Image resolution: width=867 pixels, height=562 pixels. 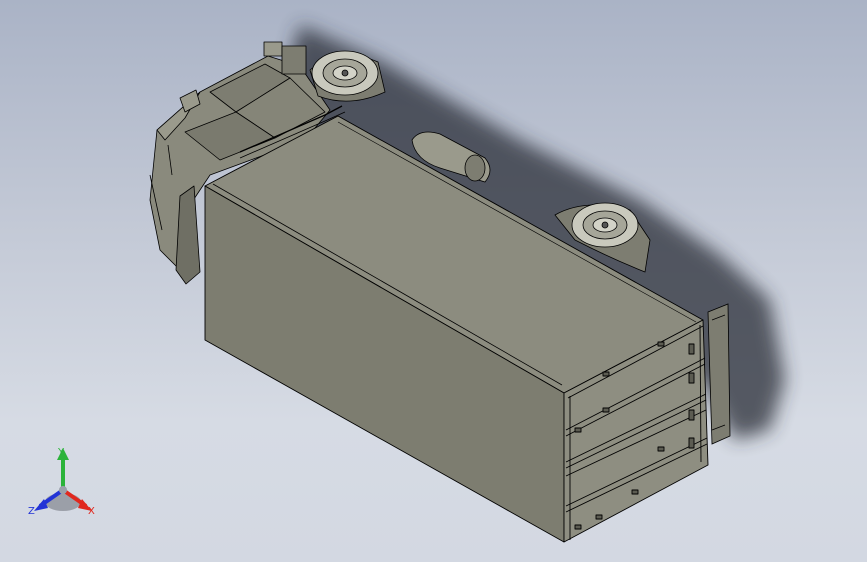 What do you see at coordinates (65, 484) in the screenshot?
I see `view-orientation-triad: Y X Z` at bounding box center [65, 484].